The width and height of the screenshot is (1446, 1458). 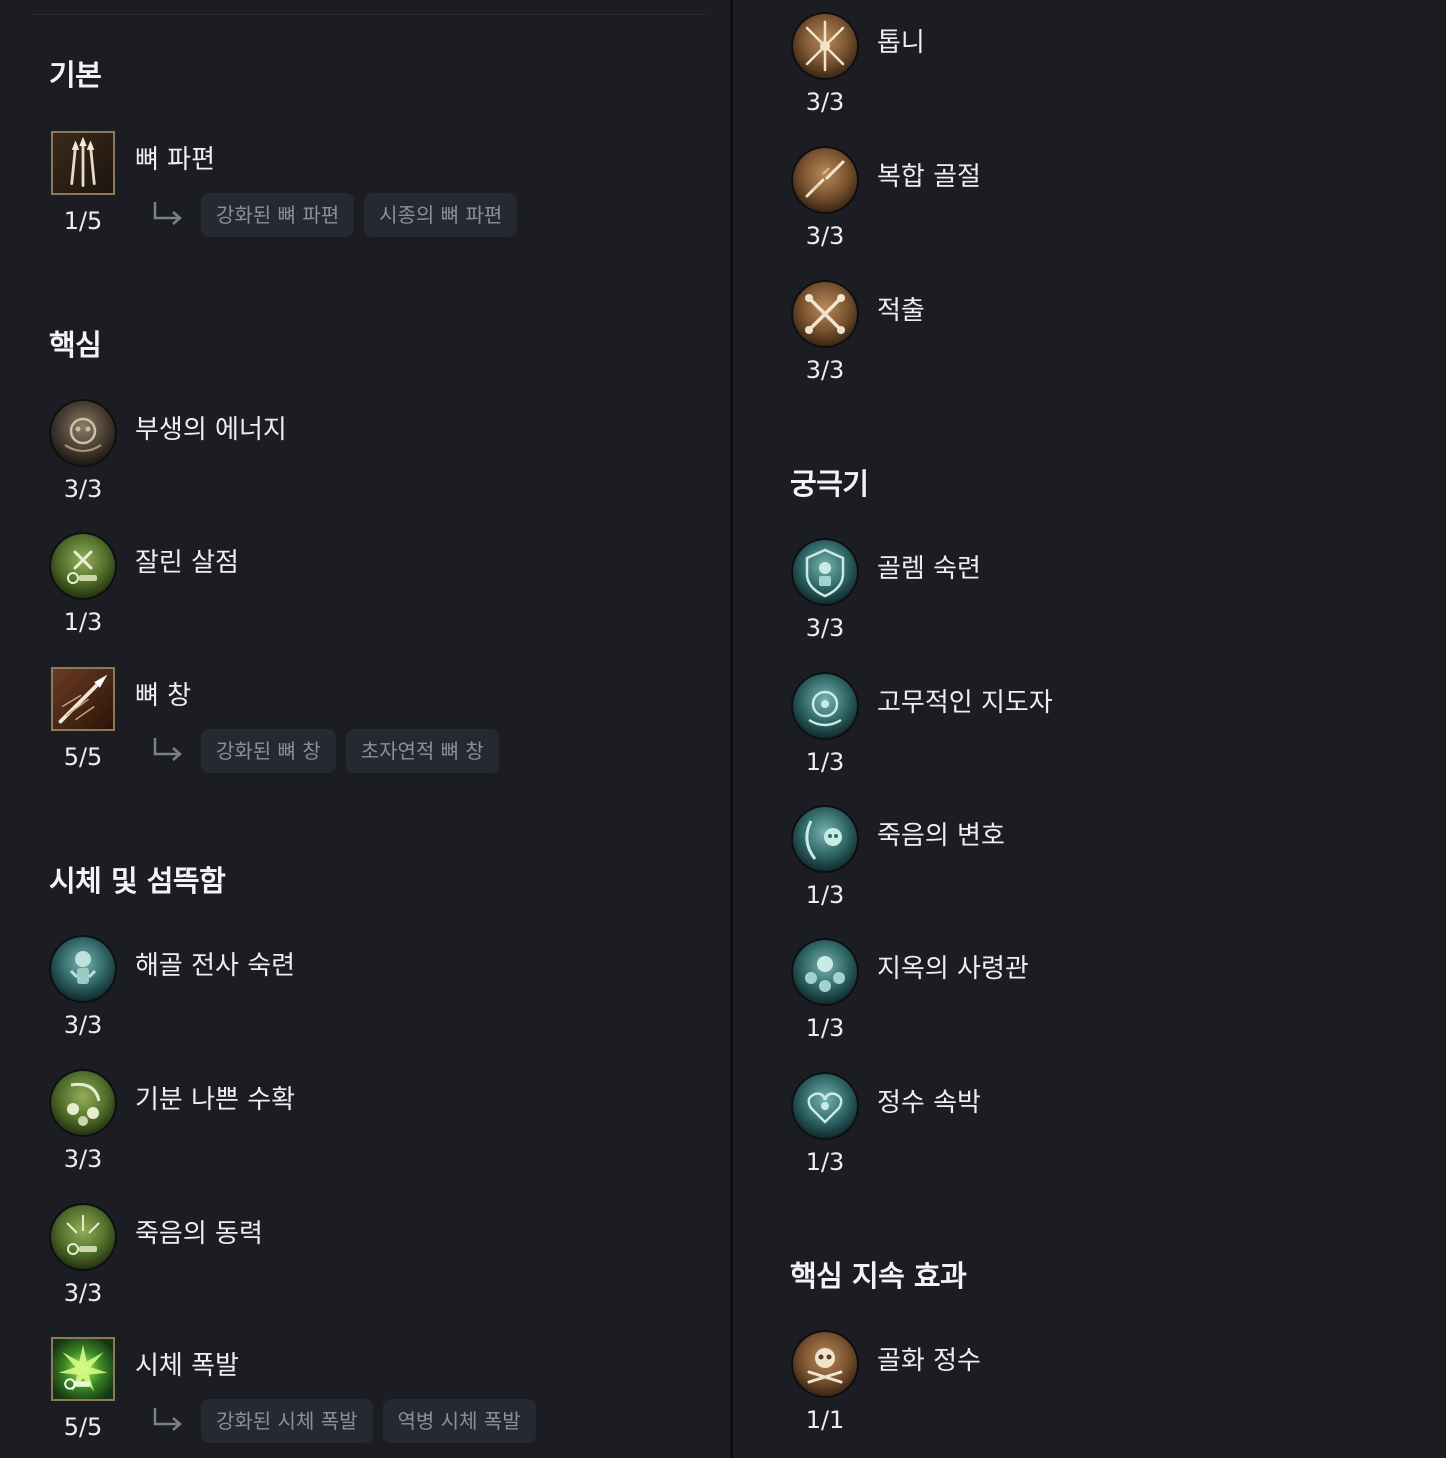 What do you see at coordinates (278, 215) in the screenshot?
I see `enhancement-chip: 강화된 뼈 파편` at bounding box center [278, 215].